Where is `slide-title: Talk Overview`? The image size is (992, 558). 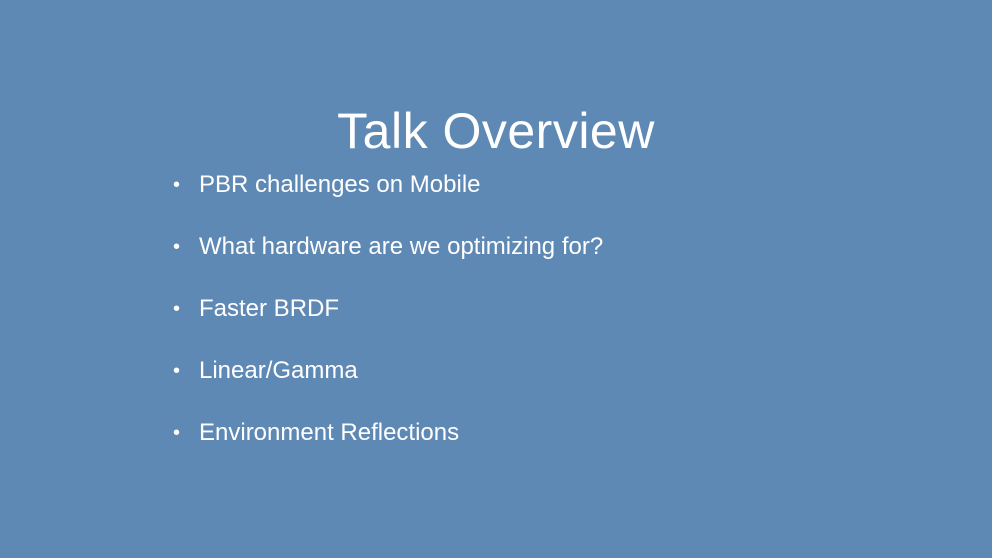 slide-title: Talk Overview is located at coordinates (496, 131).